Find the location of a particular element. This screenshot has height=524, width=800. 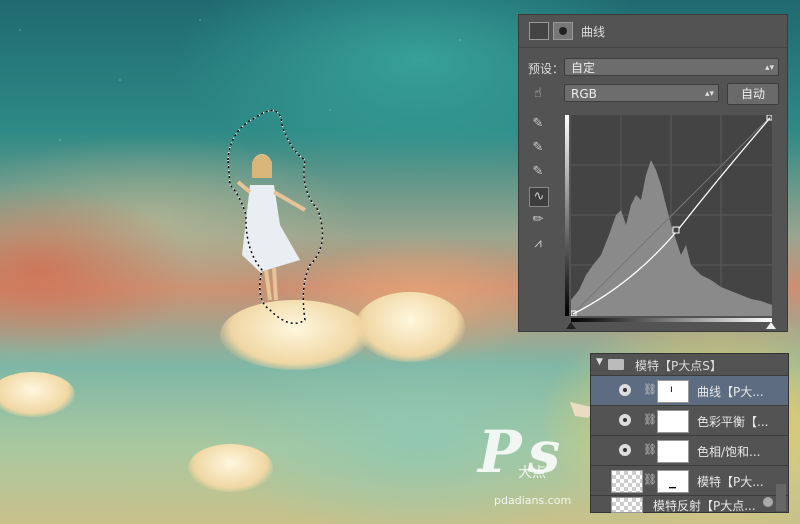

preset-value: 自定 is located at coordinates (583, 68).